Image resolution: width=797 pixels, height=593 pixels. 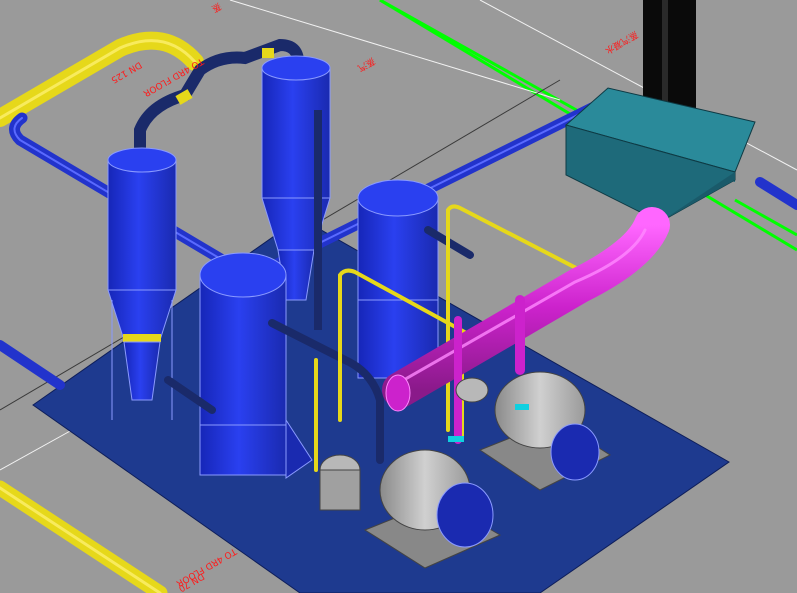 I want to click on annotation-lower: TO 4RD FLOOR DN 70, so click(x=206, y=569).